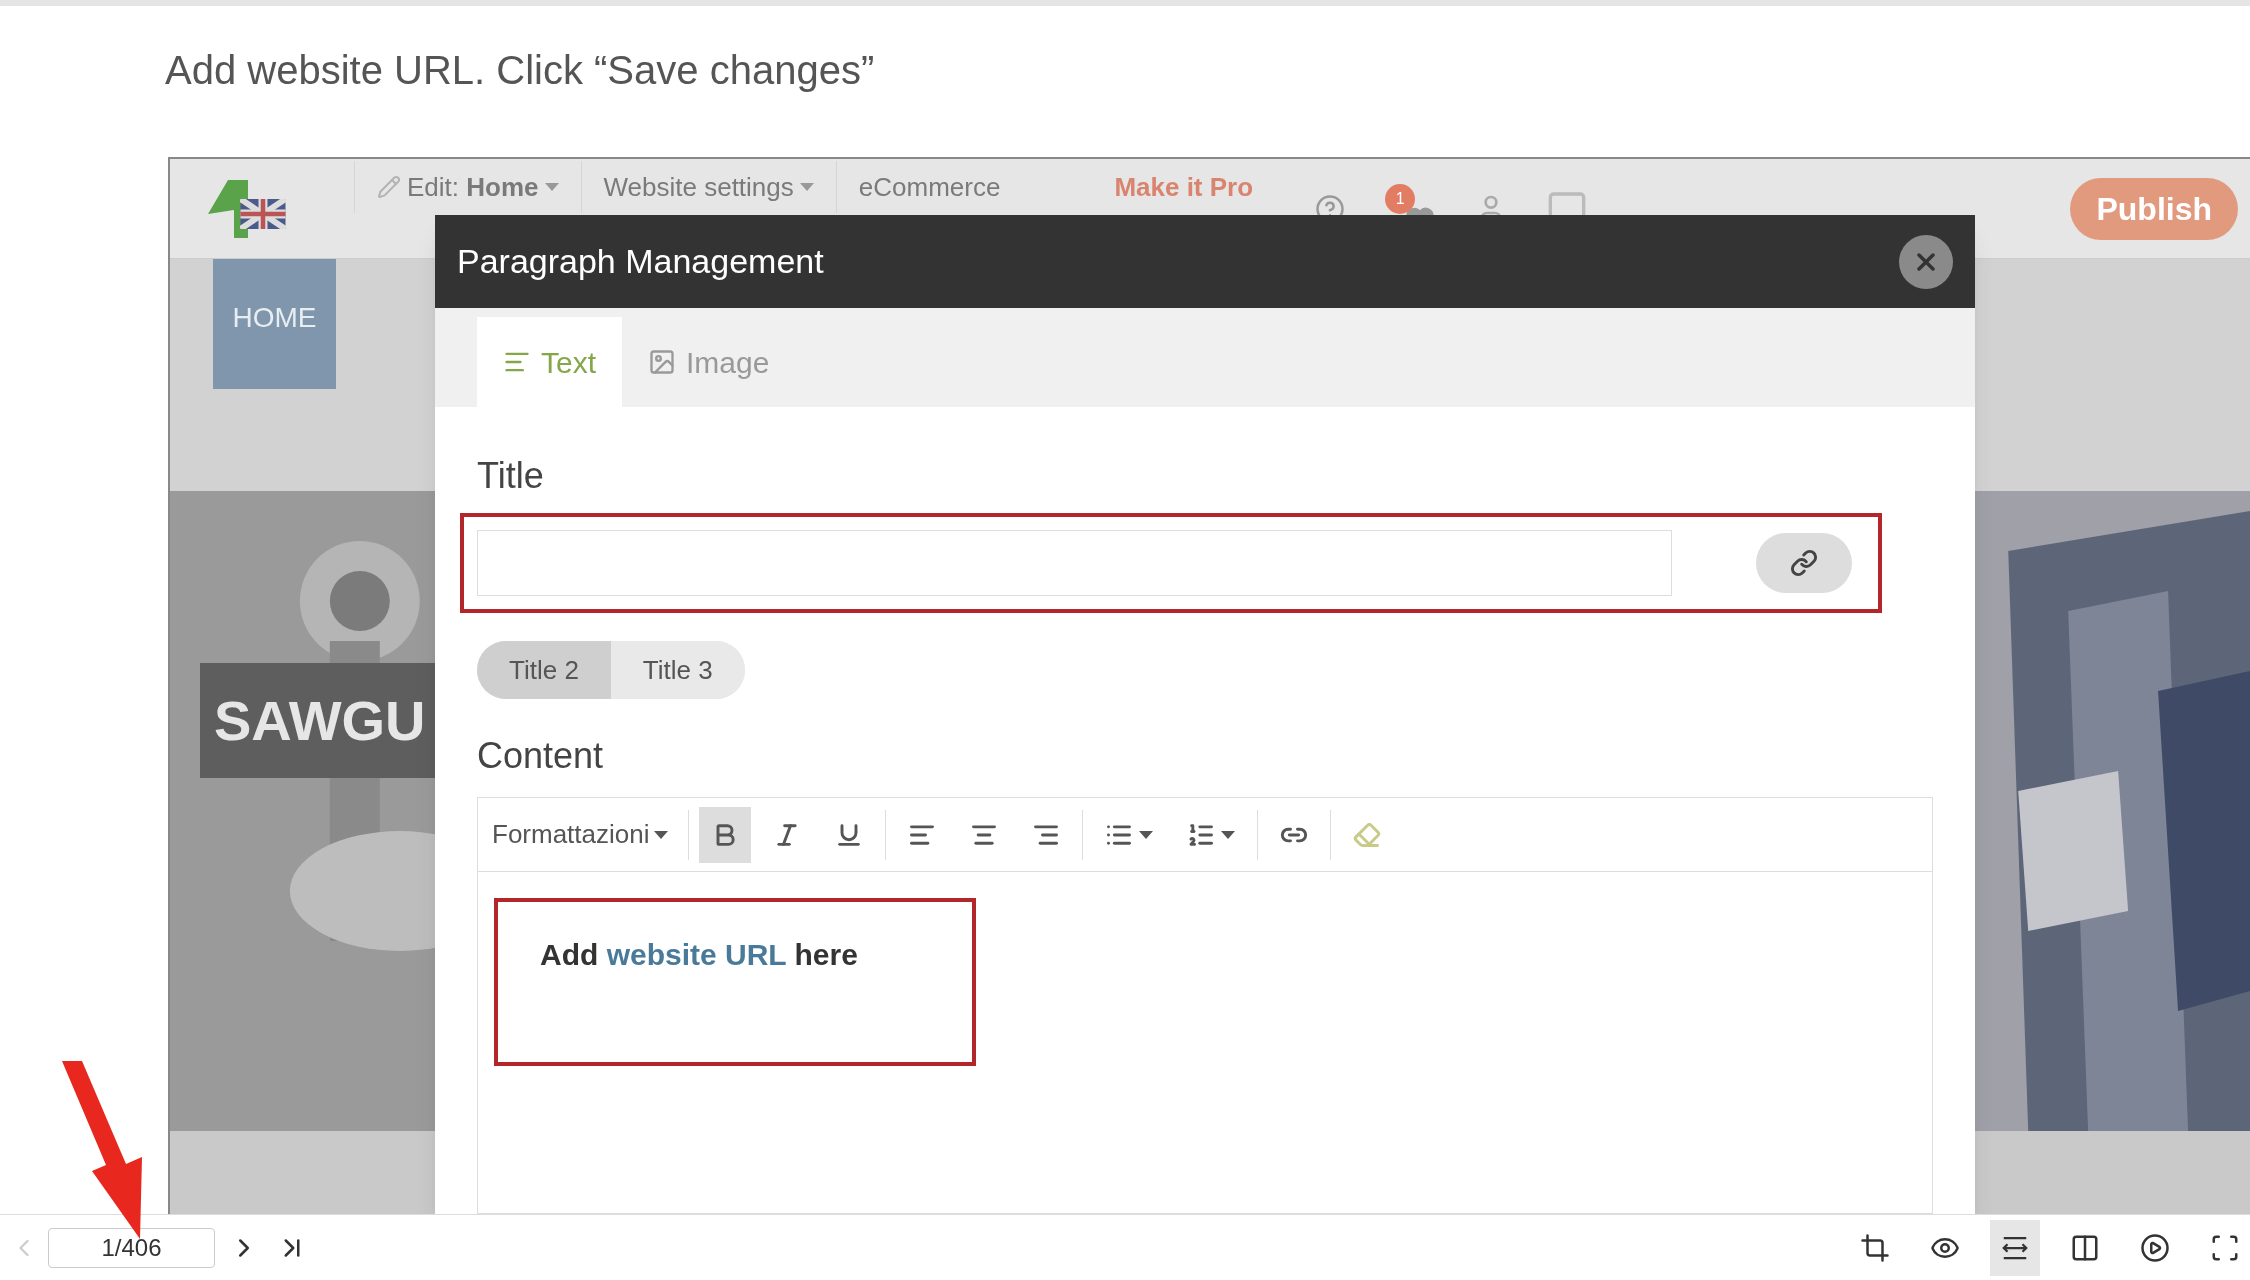  What do you see at coordinates (929, 187) in the screenshot?
I see `nav-menu-item: eCommerce` at bounding box center [929, 187].